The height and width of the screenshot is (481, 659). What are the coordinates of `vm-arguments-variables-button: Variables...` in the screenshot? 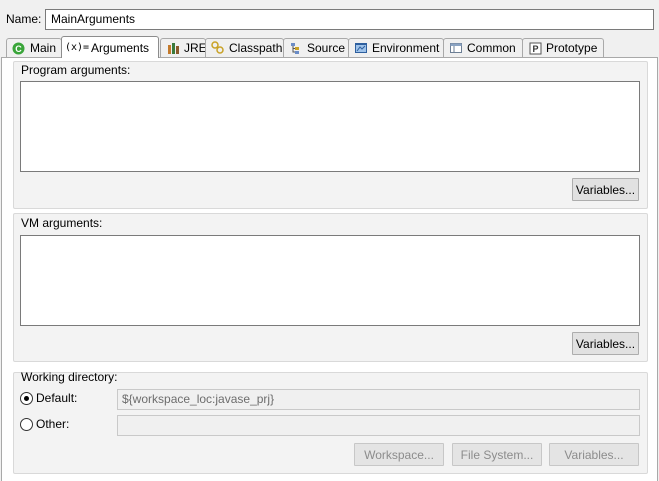 It's located at (605, 343).